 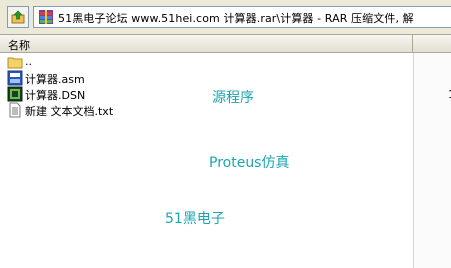 I want to click on list-item-txt: 新建 文本文档.txt, so click(x=207, y=110).